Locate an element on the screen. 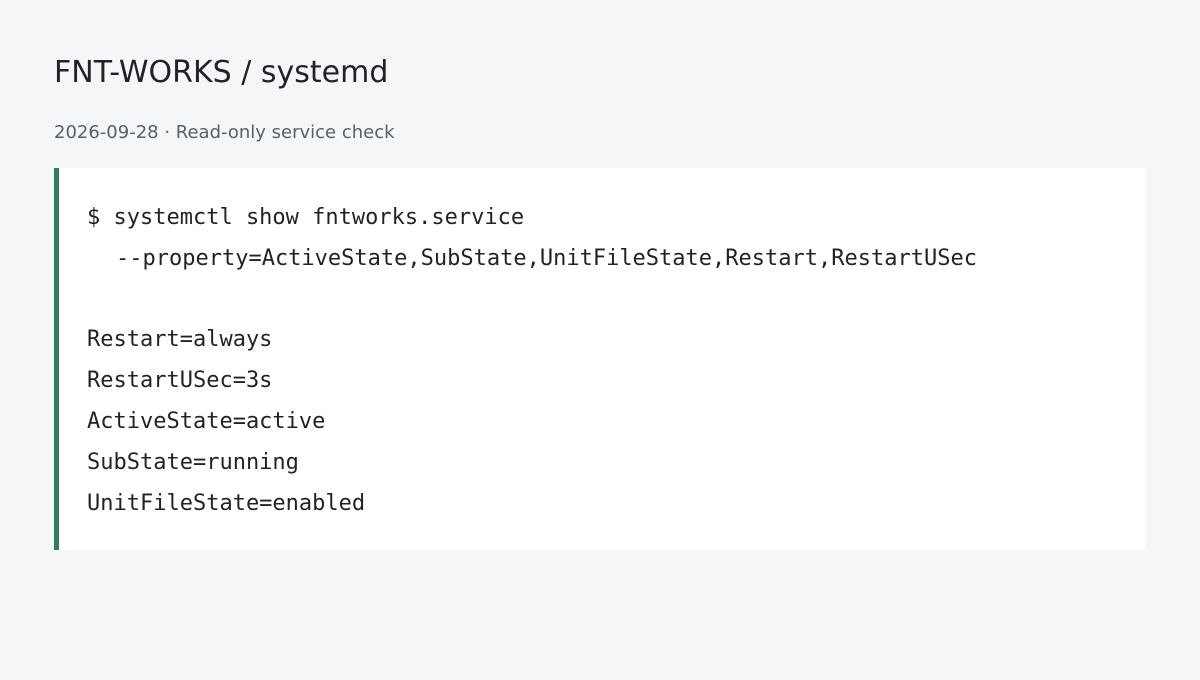 Image resolution: width=1200 pixels, height=680 pixels. page-subtitle: 2026-09-28 · Read-only service check is located at coordinates (224, 132).